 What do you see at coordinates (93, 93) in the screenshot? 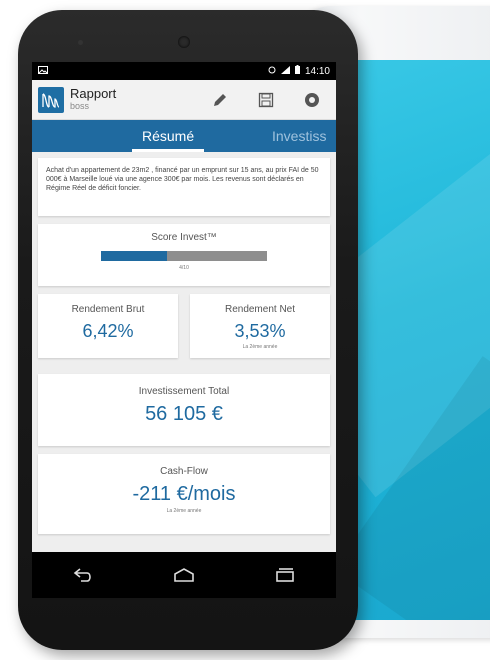
I see `report-title: Rapport` at bounding box center [93, 93].